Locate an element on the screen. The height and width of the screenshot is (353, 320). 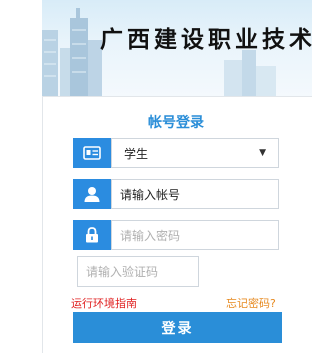
user-icon is located at coordinates (92, 194).